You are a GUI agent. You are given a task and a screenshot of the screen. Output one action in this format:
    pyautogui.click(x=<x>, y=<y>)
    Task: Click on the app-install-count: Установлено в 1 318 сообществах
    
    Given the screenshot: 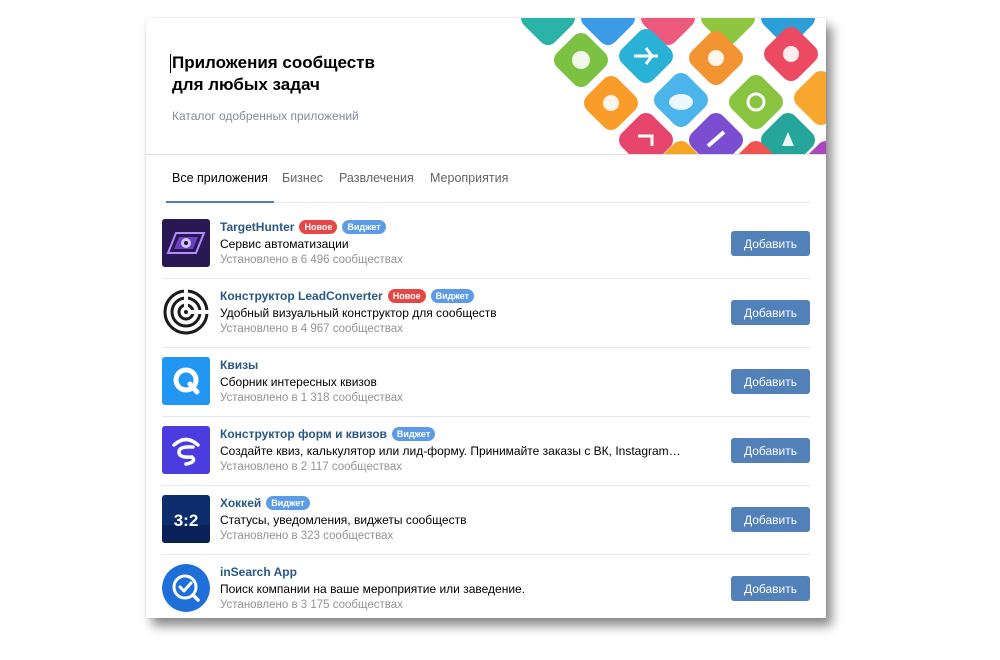 What is the action you would take?
    pyautogui.click(x=311, y=398)
    